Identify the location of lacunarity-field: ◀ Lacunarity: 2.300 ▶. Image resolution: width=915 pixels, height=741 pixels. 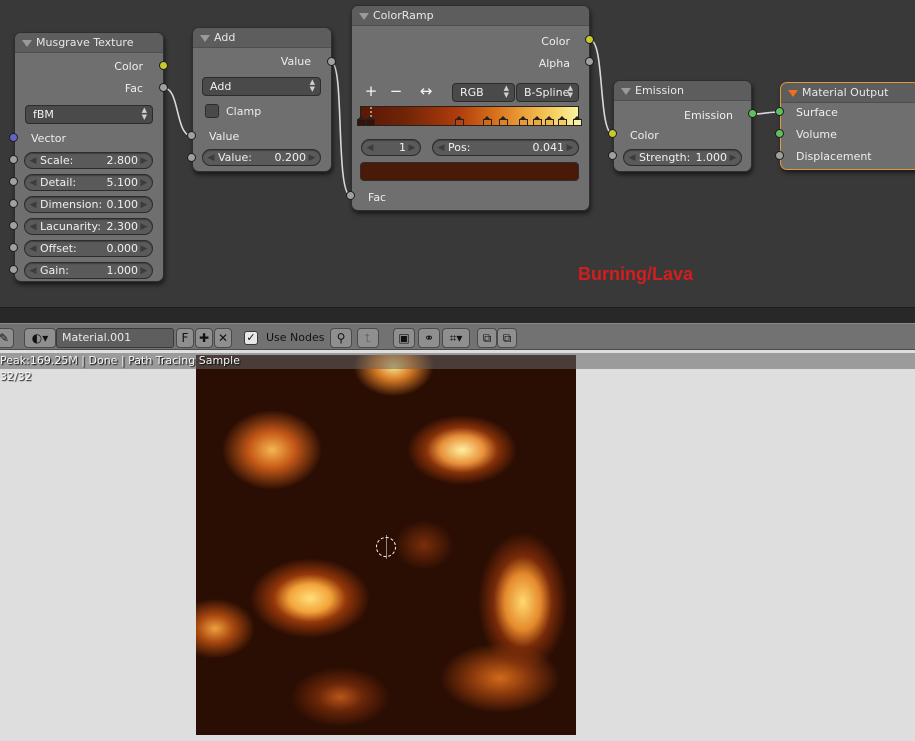
(88, 226).